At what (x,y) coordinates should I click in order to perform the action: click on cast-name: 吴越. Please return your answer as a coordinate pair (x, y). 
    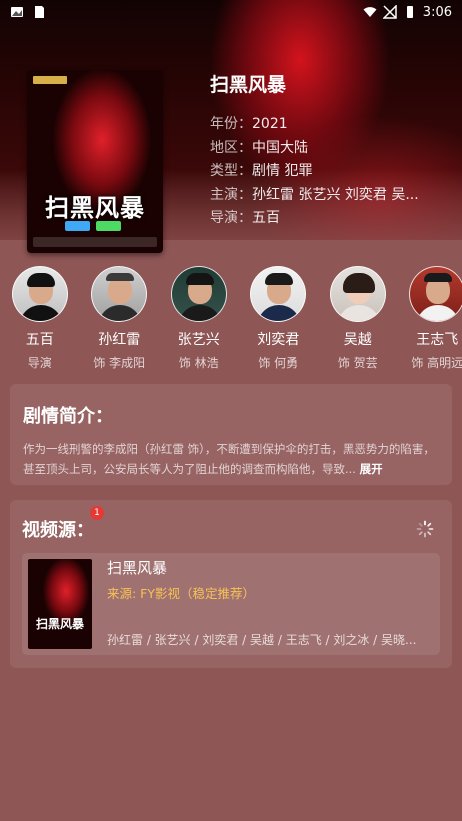
    Looking at the image, I should click on (357, 340).